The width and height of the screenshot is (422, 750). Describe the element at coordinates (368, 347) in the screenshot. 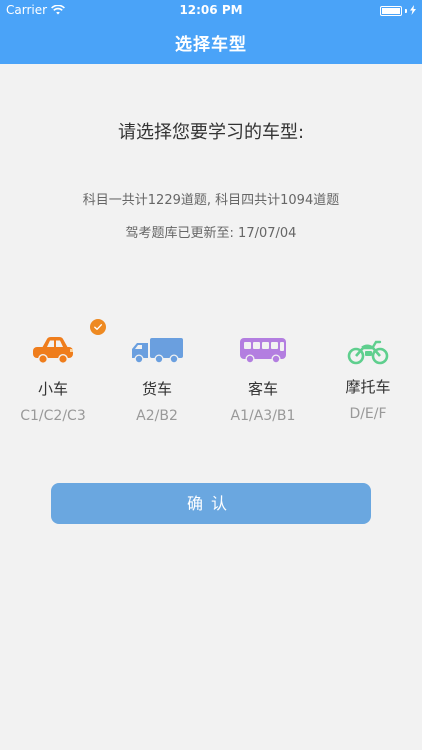

I see `motorcycle-icon` at that location.